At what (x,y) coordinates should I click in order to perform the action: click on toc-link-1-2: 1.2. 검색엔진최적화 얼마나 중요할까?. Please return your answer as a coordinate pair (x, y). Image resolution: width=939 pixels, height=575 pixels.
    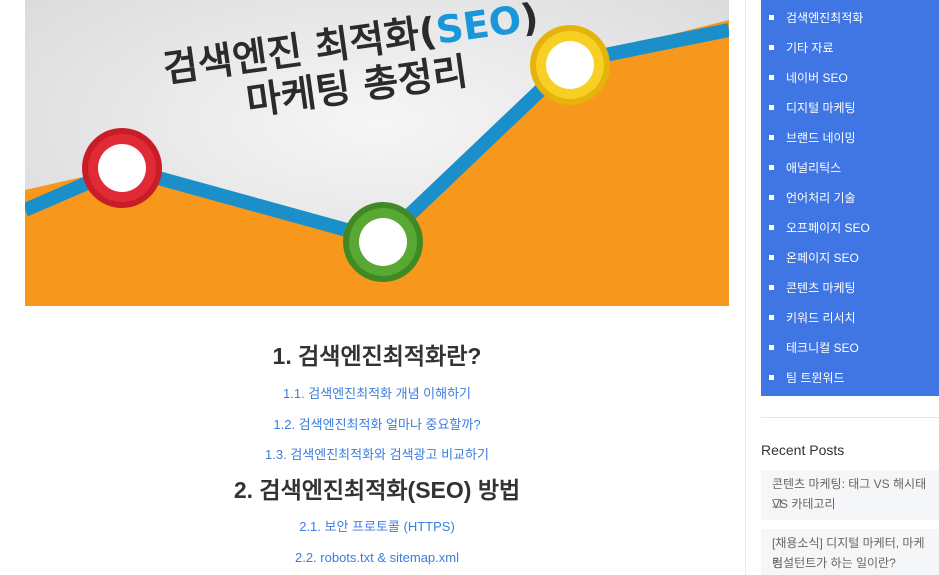
    Looking at the image, I should click on (377, 424).